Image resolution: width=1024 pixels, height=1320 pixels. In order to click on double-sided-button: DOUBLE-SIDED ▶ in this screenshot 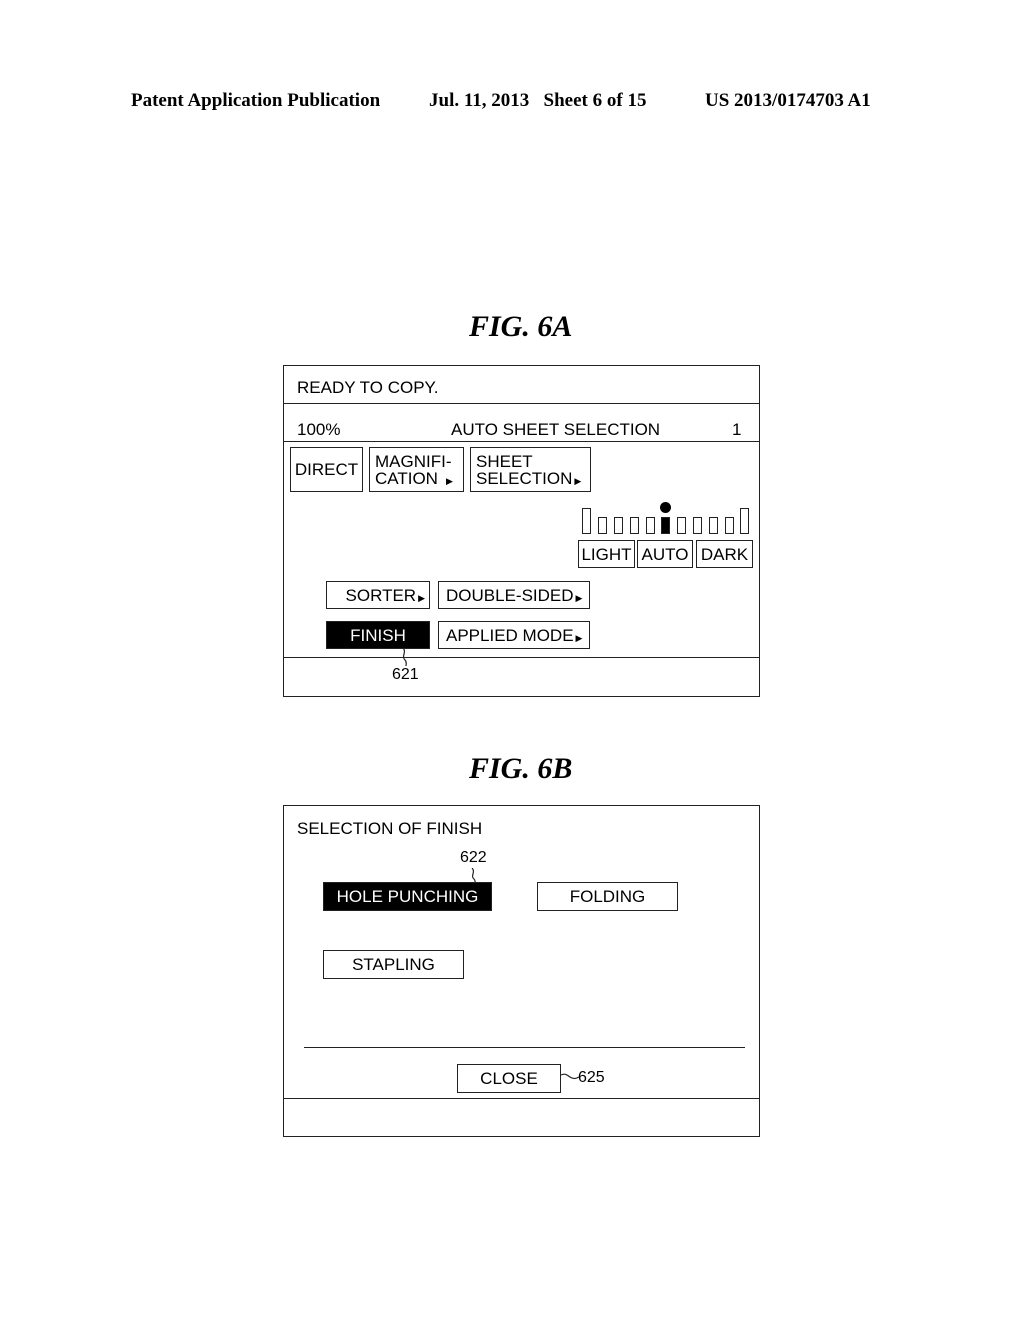, I will do `click(514, 595)`.